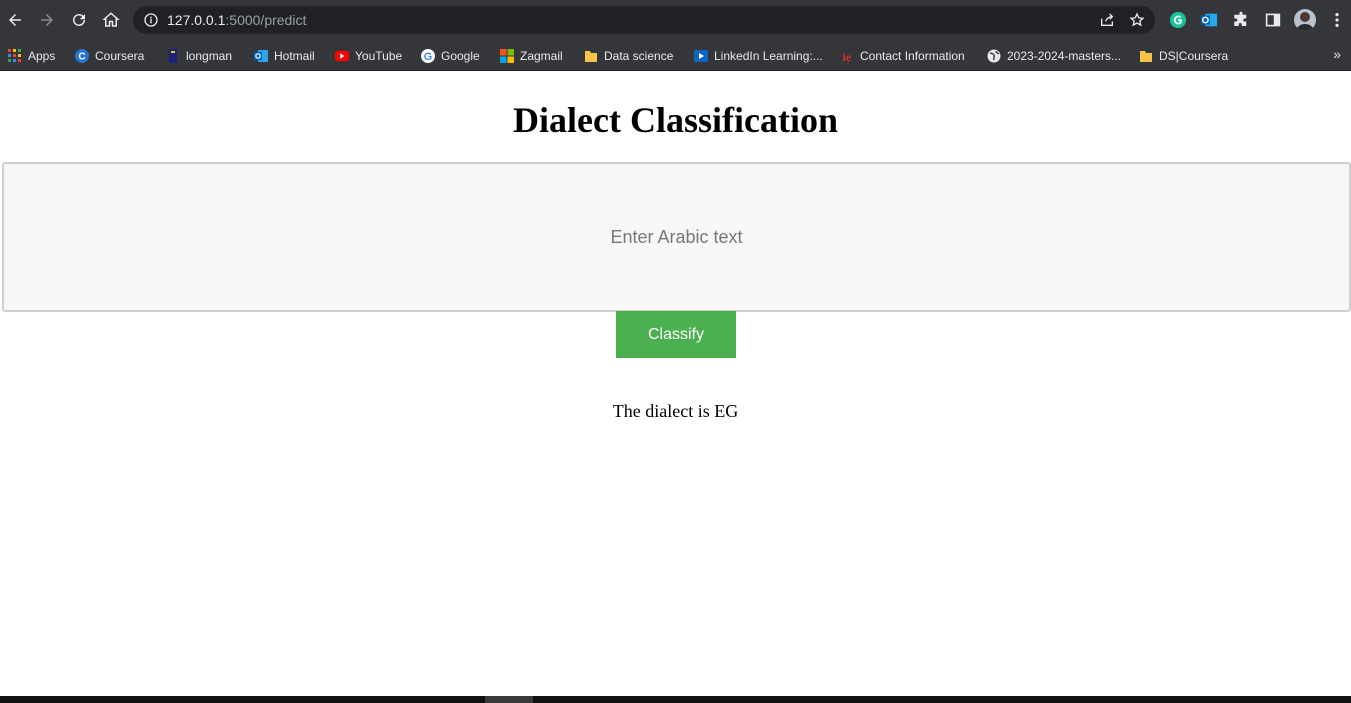  I want to click on person-icon, so click(1305, 21).